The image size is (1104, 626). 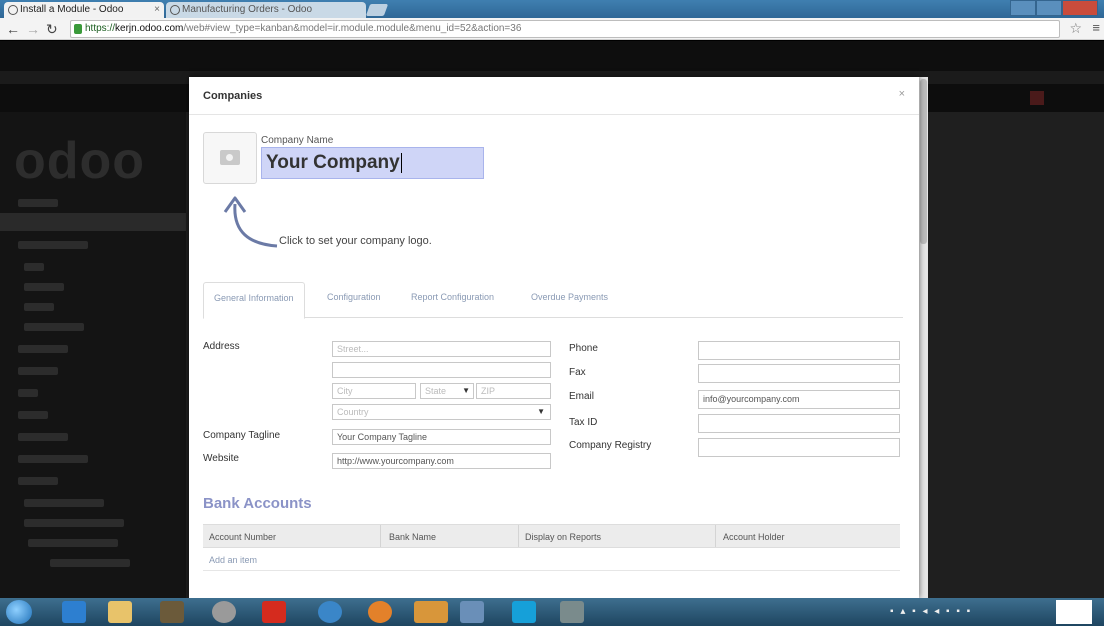 What do you see at coordinates (799, 399) in the screenshot?
I see `email-input: info@yourcompany.com` at bounding box center [799, 399].